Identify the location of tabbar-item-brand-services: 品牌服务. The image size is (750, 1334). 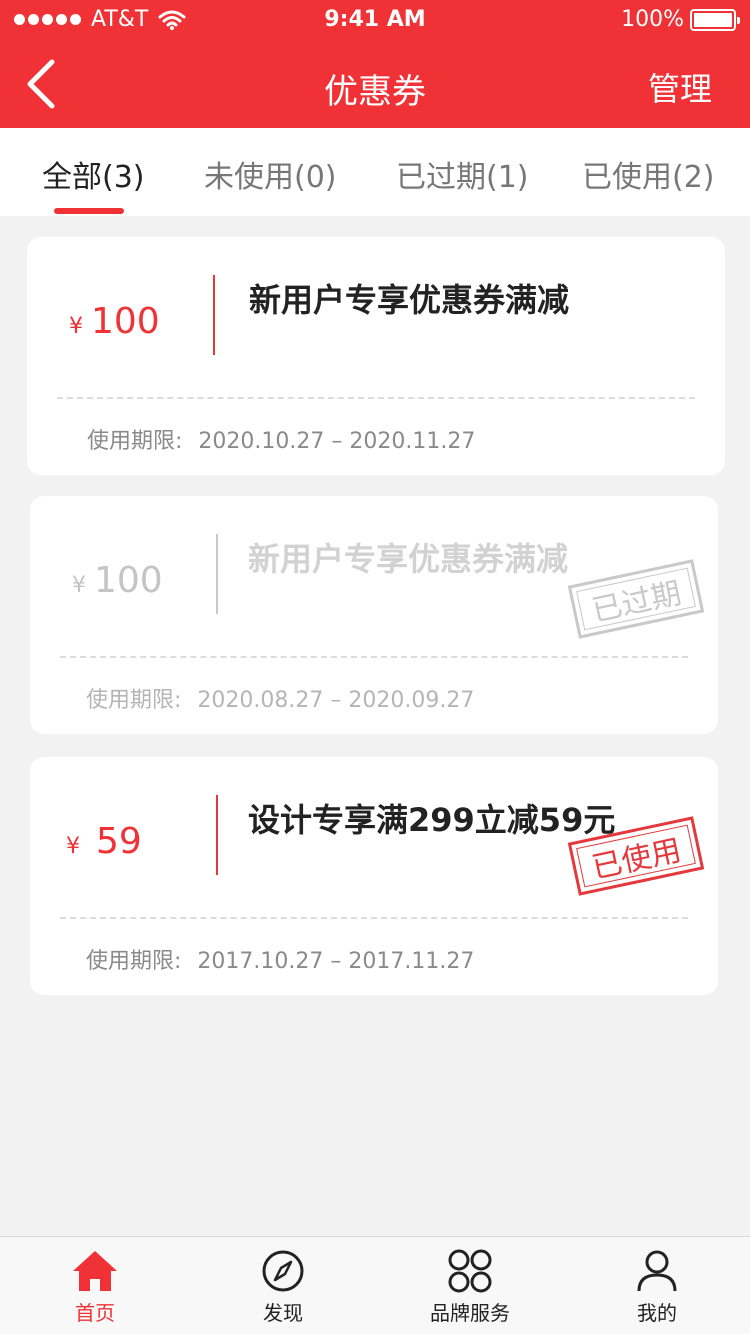
(470, 1287).